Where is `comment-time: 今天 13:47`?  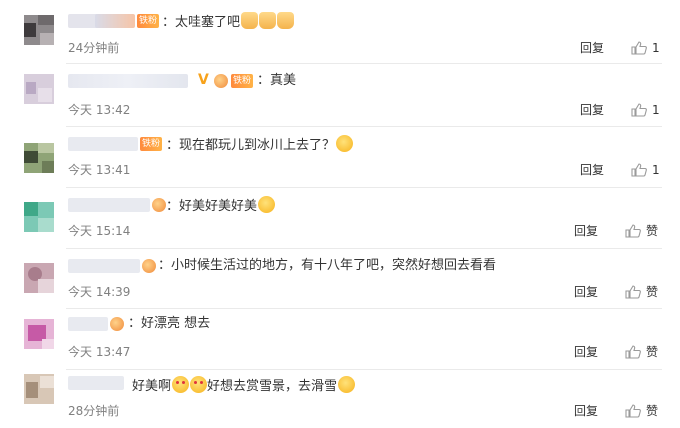 comment-time: 今天 13:47 is located at coordinates (99, 352).